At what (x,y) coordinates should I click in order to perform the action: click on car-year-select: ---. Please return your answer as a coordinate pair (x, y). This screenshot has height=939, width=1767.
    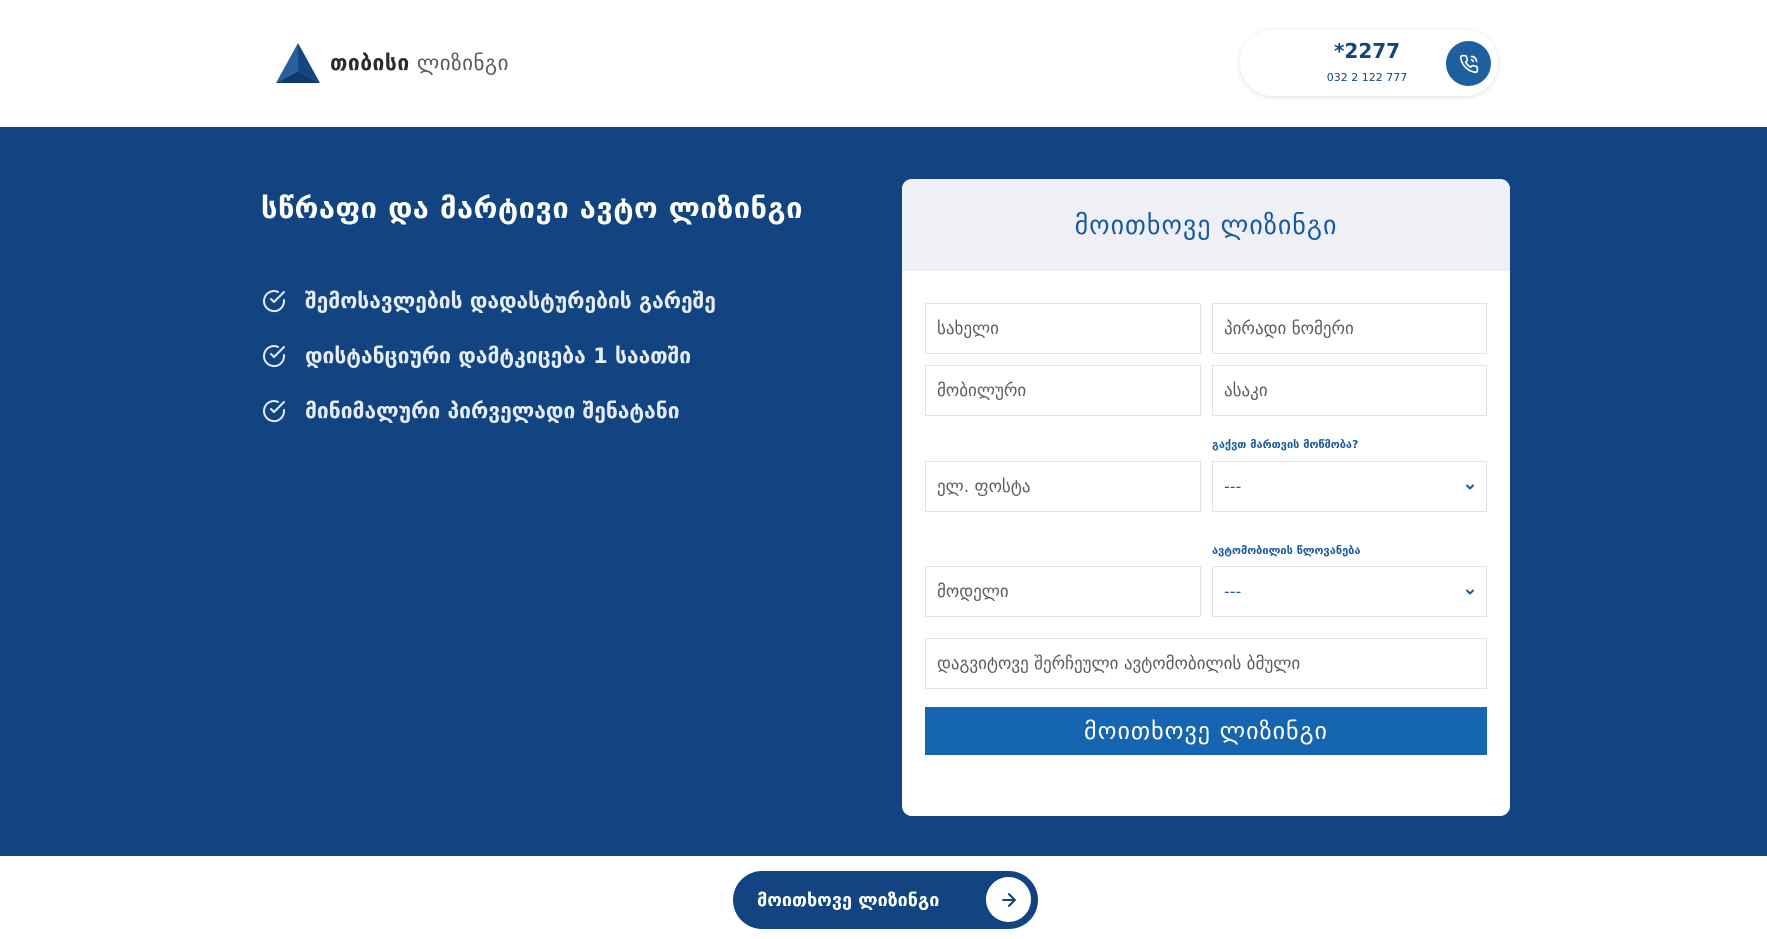
    Looking at the image, I should click on (1349, 591).